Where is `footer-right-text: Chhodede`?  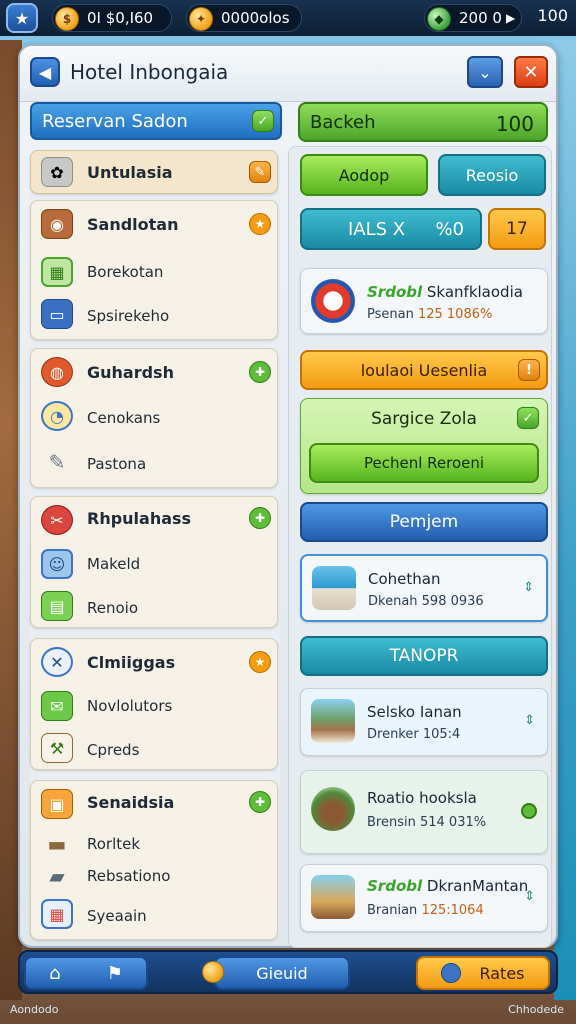 footer-right-text: Chhodede is located at coordinates (536, 1009).